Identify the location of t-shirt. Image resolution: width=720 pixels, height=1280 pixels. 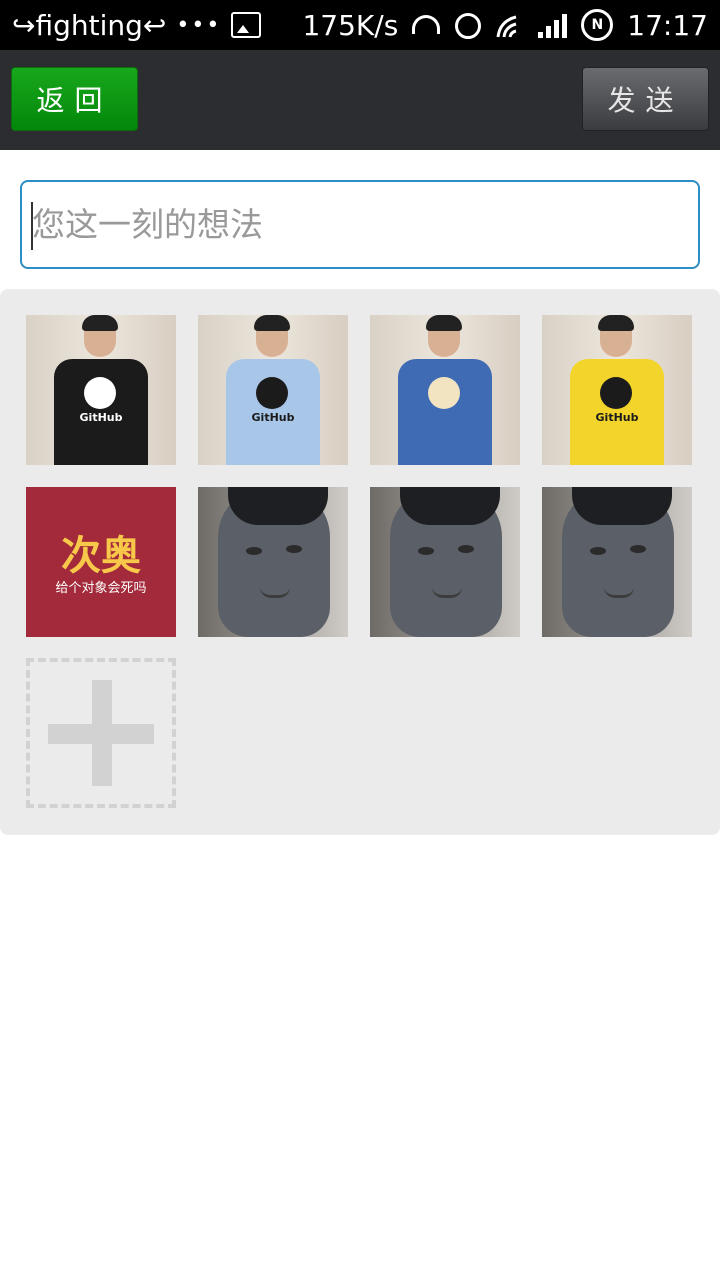
(445, 412).